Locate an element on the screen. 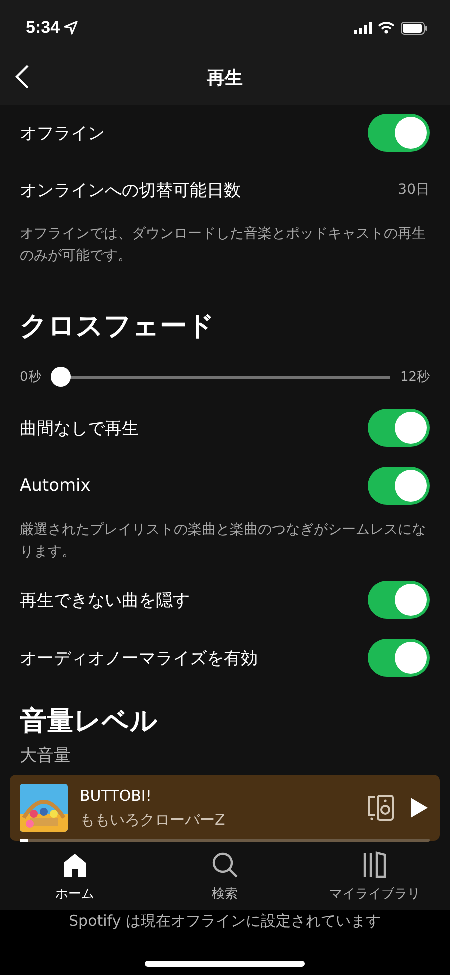 This screenshot has height=975, width=450. status-time: 5:34 is located at coordinates (43, 28).